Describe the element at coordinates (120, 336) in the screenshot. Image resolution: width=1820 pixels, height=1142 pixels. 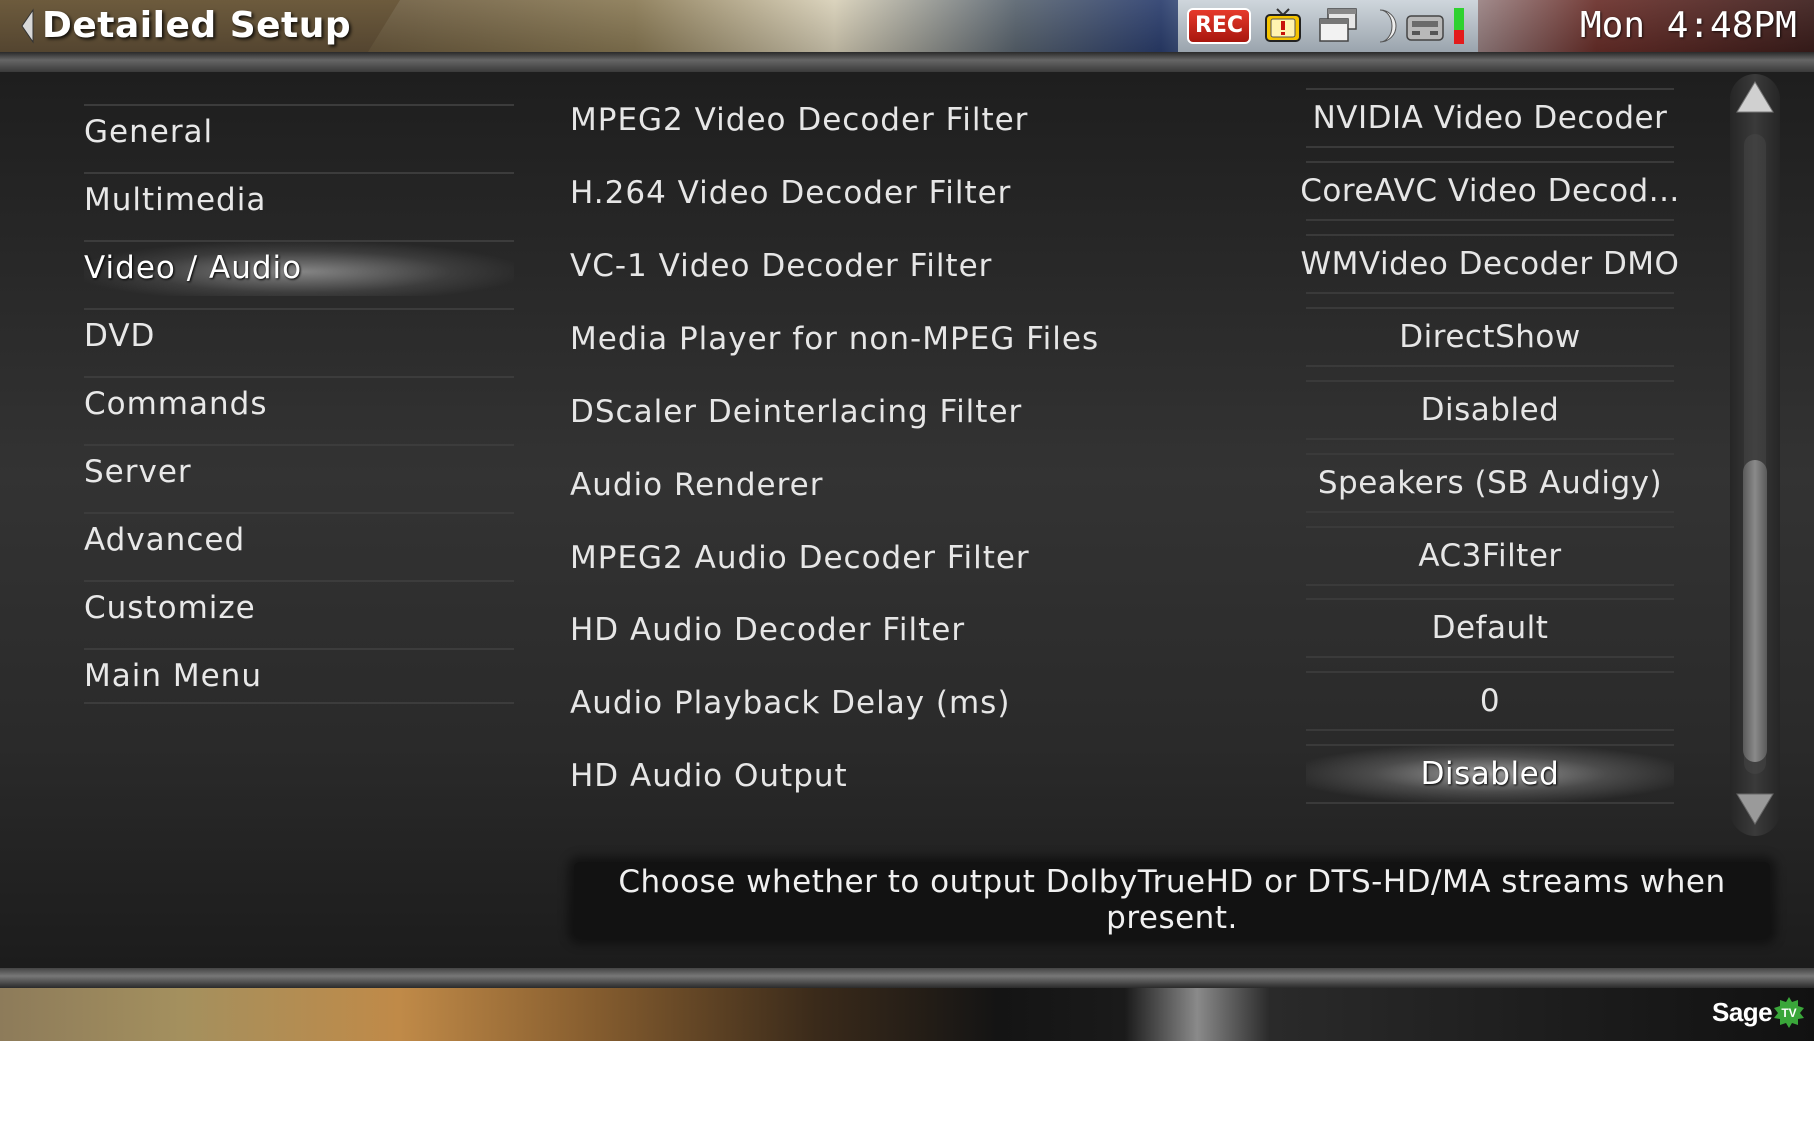
I see `menu-item-label: DVD` at that location.